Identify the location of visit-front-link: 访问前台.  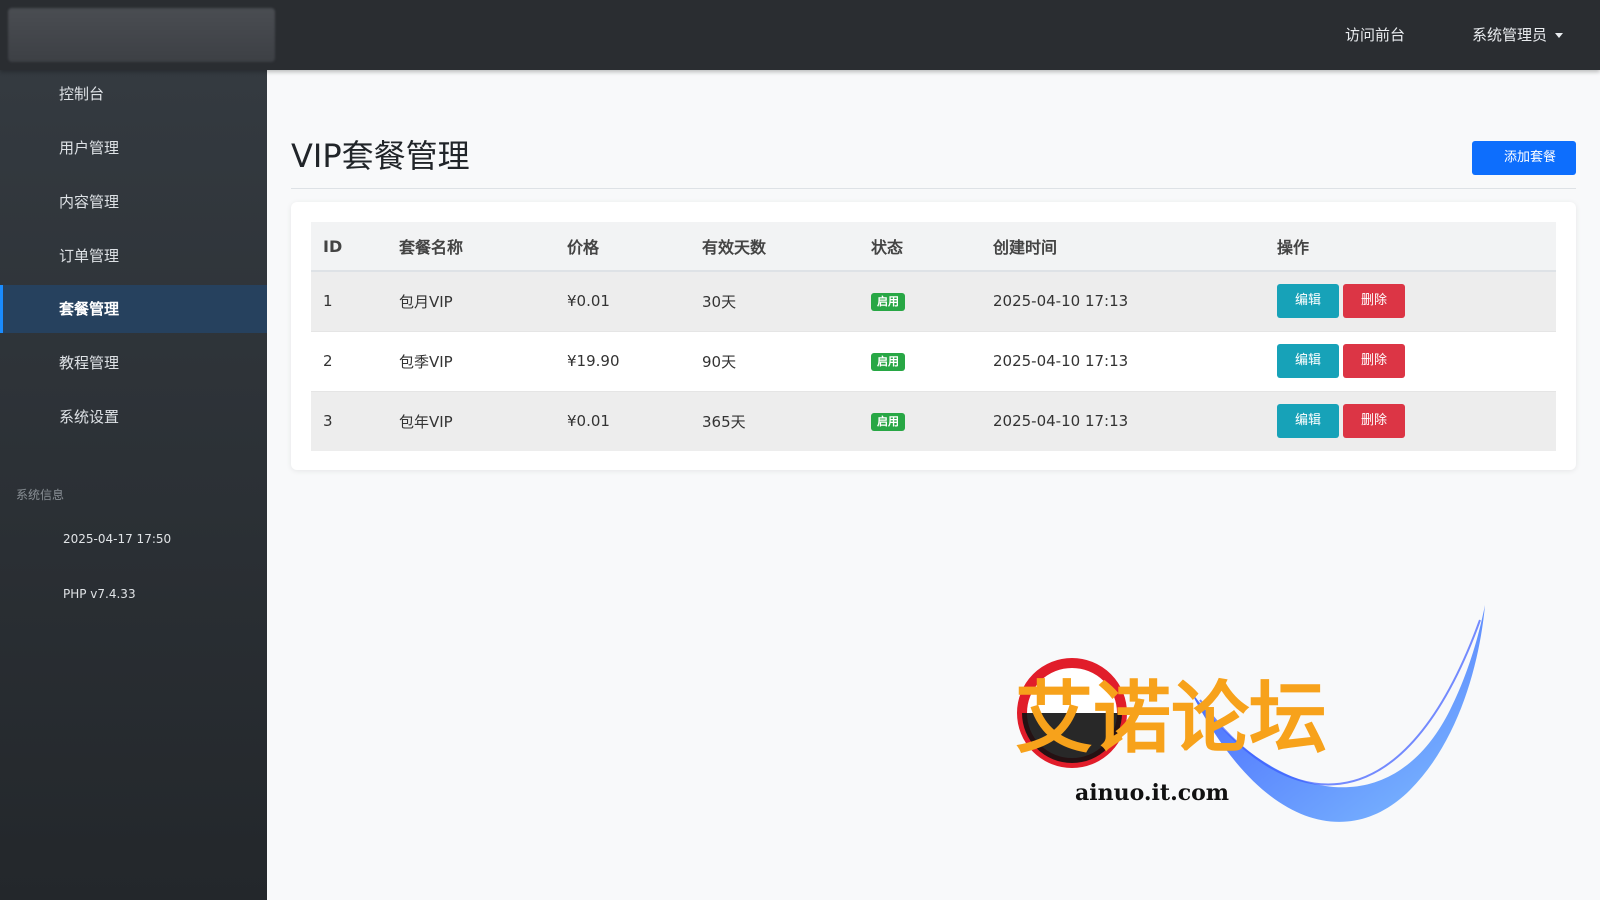
(1375, 35).